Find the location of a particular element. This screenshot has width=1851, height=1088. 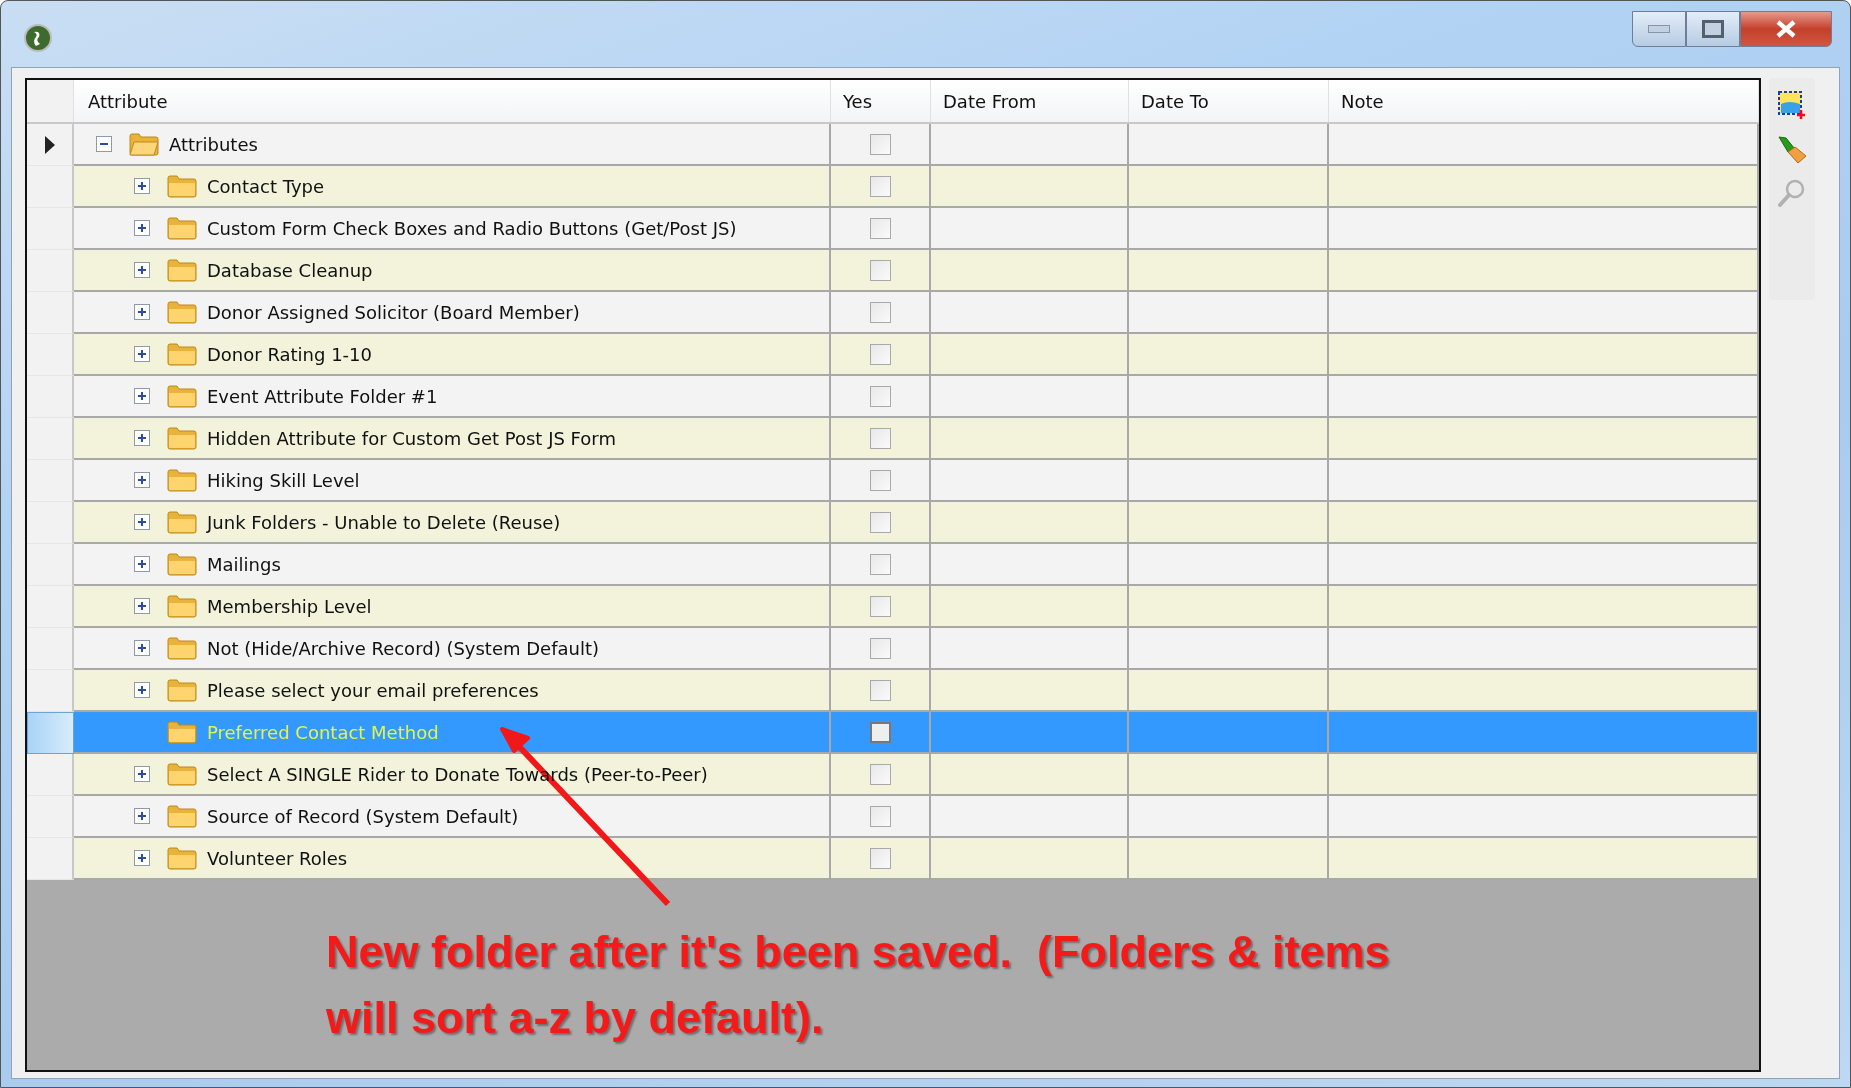

attribute-name: Volunteer Roles is located at coordinates (277, 858).